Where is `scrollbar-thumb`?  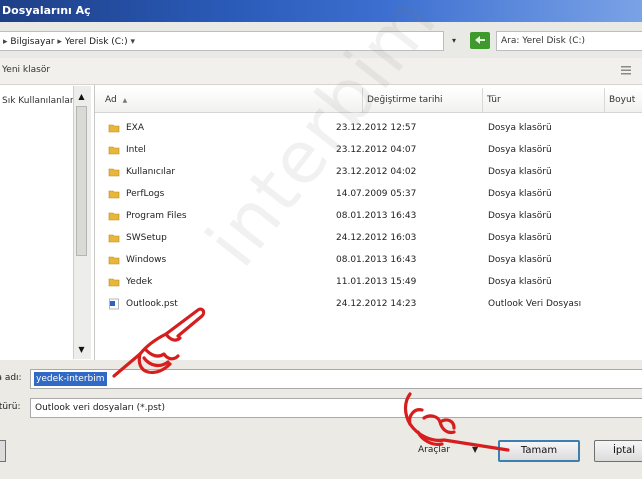 scrollbar-thumb is located at coordinates (81, 181).